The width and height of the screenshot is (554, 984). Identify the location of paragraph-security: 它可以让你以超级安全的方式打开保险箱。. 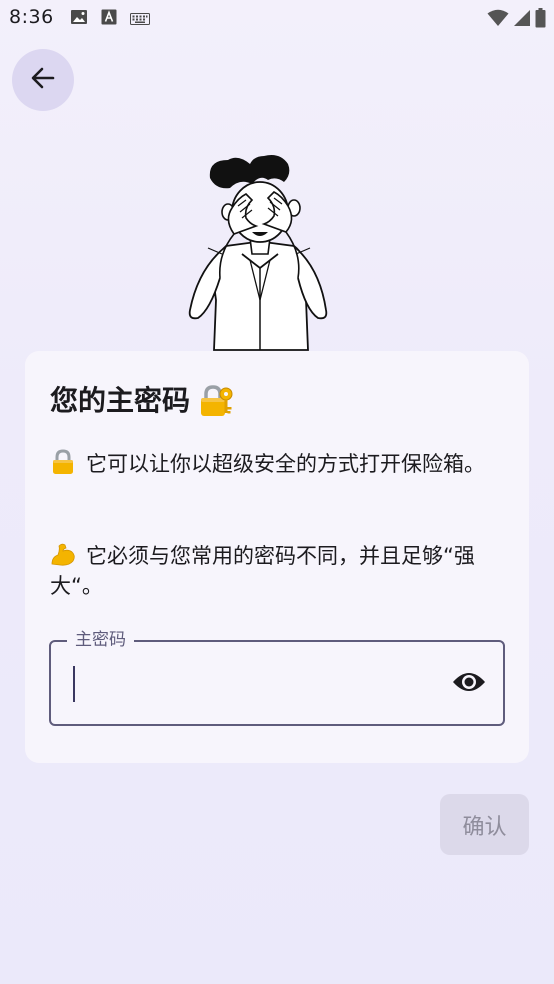
(275, 464).